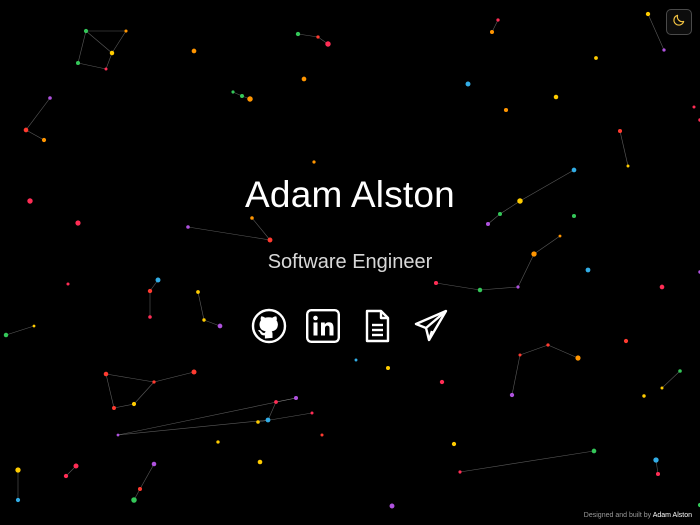 The image size is (700, 525). I want to click on github-link, so click(269, 328).